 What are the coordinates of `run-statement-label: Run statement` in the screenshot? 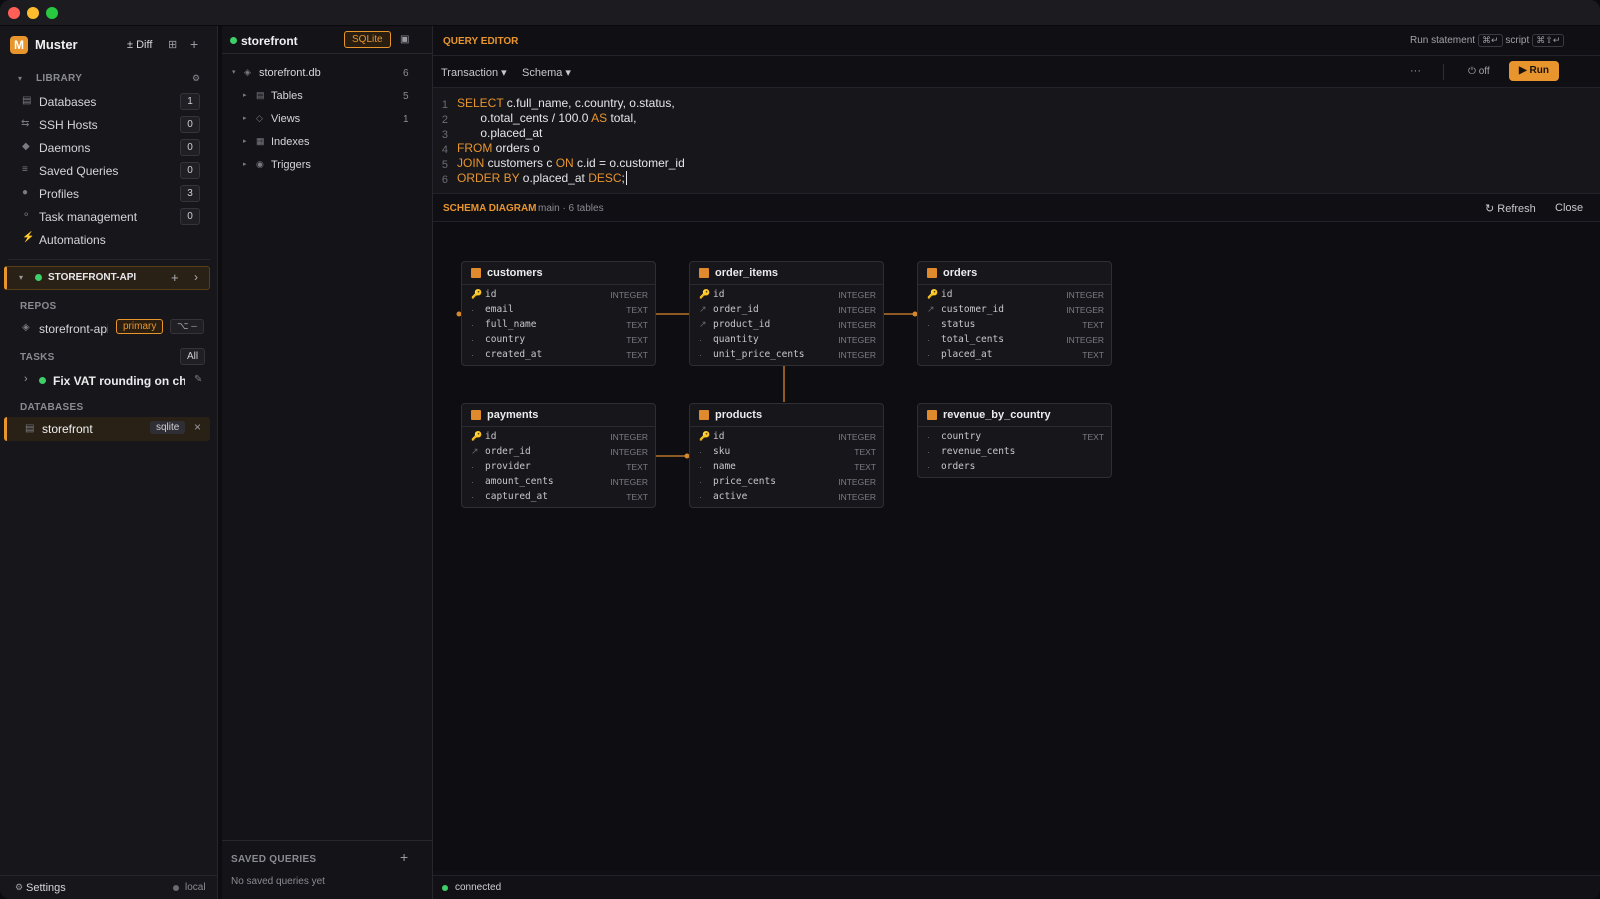 It's located at (1443, 40).